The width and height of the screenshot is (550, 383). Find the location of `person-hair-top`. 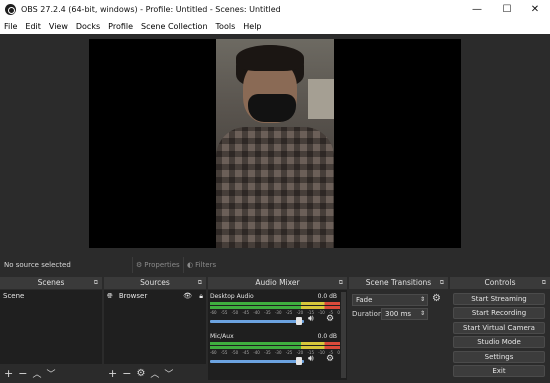

person-hair-top is located at coordinates (270, 58).